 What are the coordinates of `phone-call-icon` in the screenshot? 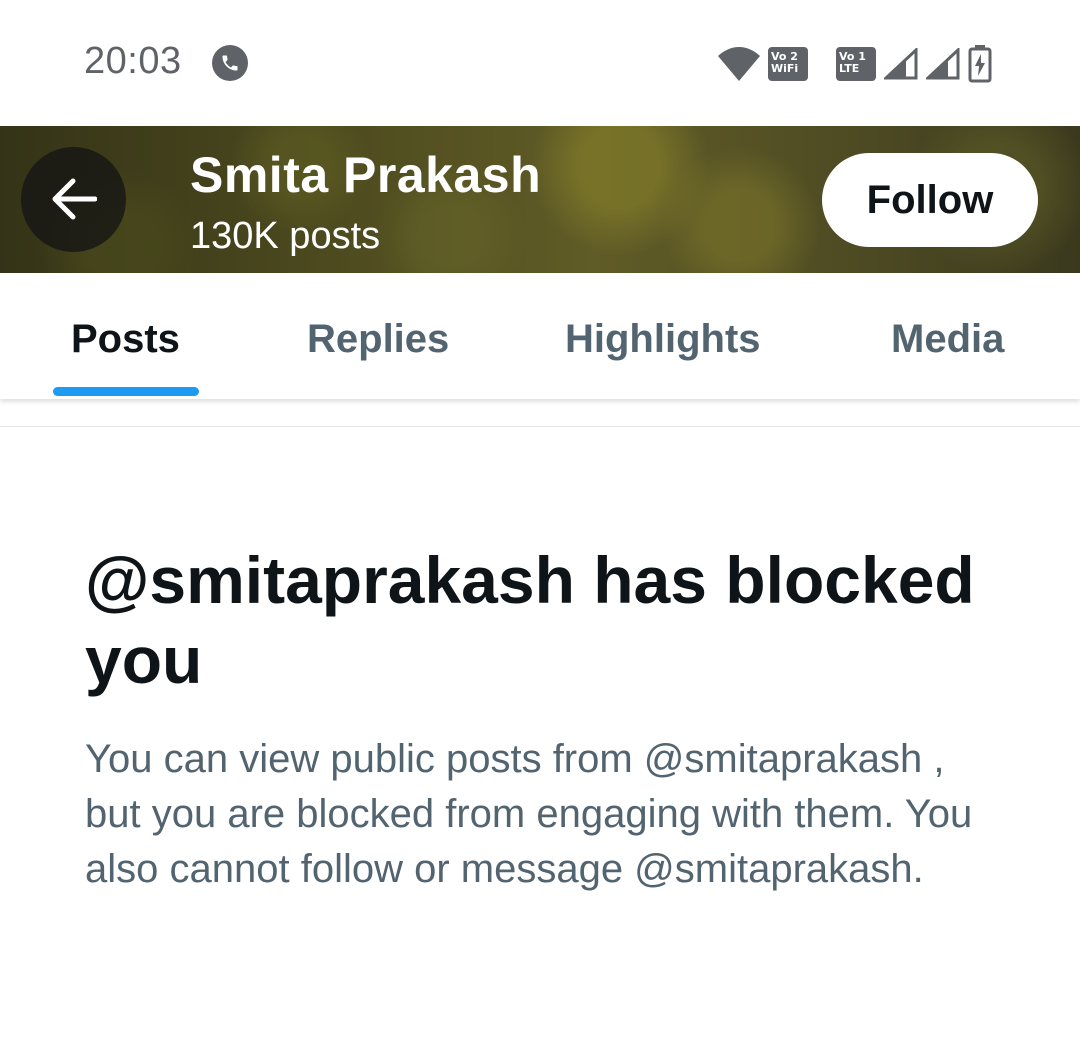 It's located at (230, 63).